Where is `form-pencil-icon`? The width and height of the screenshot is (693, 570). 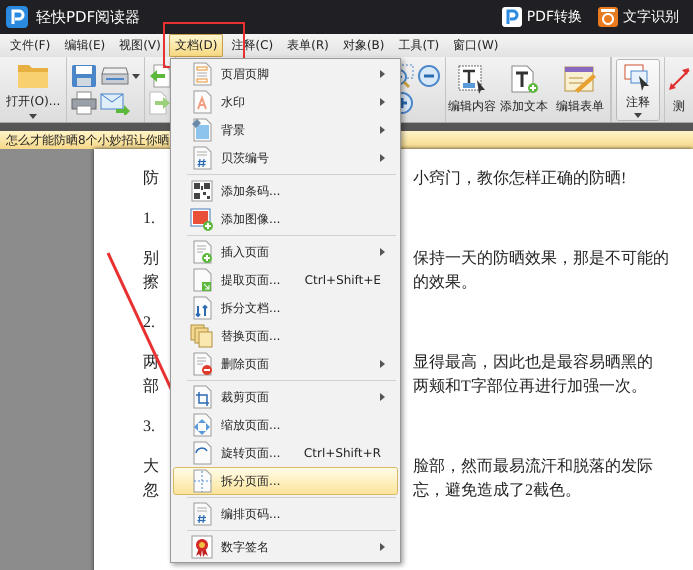
form-pencil-icon is located at coordinates (580, 79).